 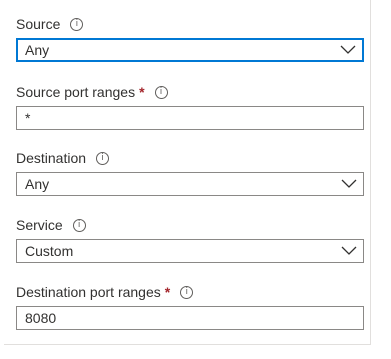 I want to click on destination-label-row: Destination i, so click(x=190, y=158).